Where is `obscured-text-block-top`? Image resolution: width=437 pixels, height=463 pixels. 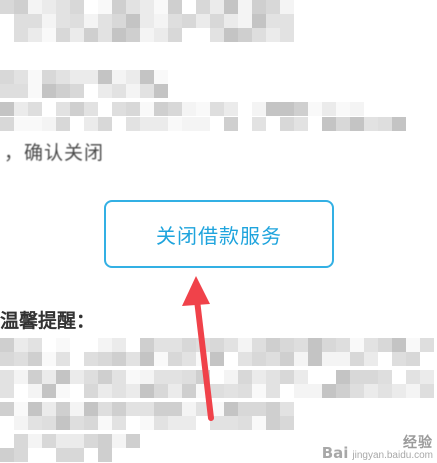 obscured-text-block-top is located at coordinates (150, 21).